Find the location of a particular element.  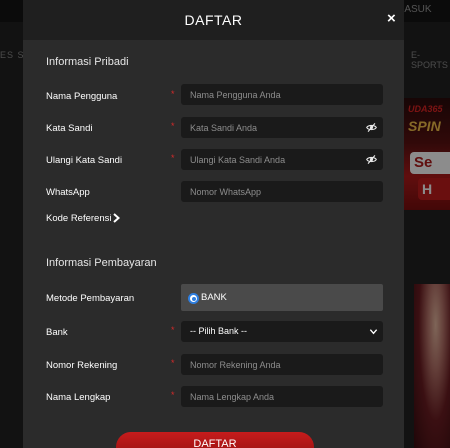

full-name-label: Nama Lengkap is located at coordinates (78, 397).